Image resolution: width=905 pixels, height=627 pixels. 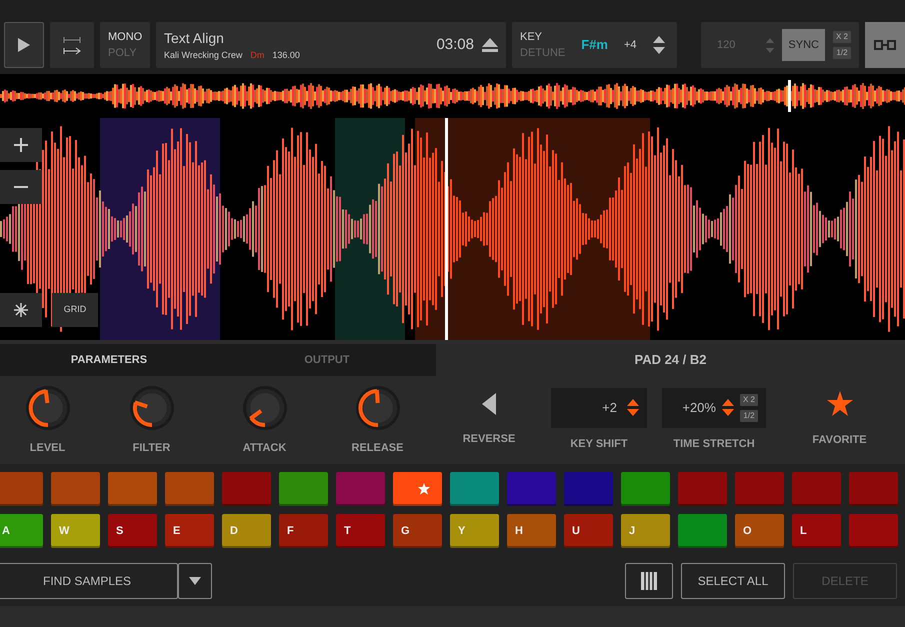 What do you see at coordinates (490, 45) in the screenshot?
I see `eject-icon` at bounding box center [490, 45].